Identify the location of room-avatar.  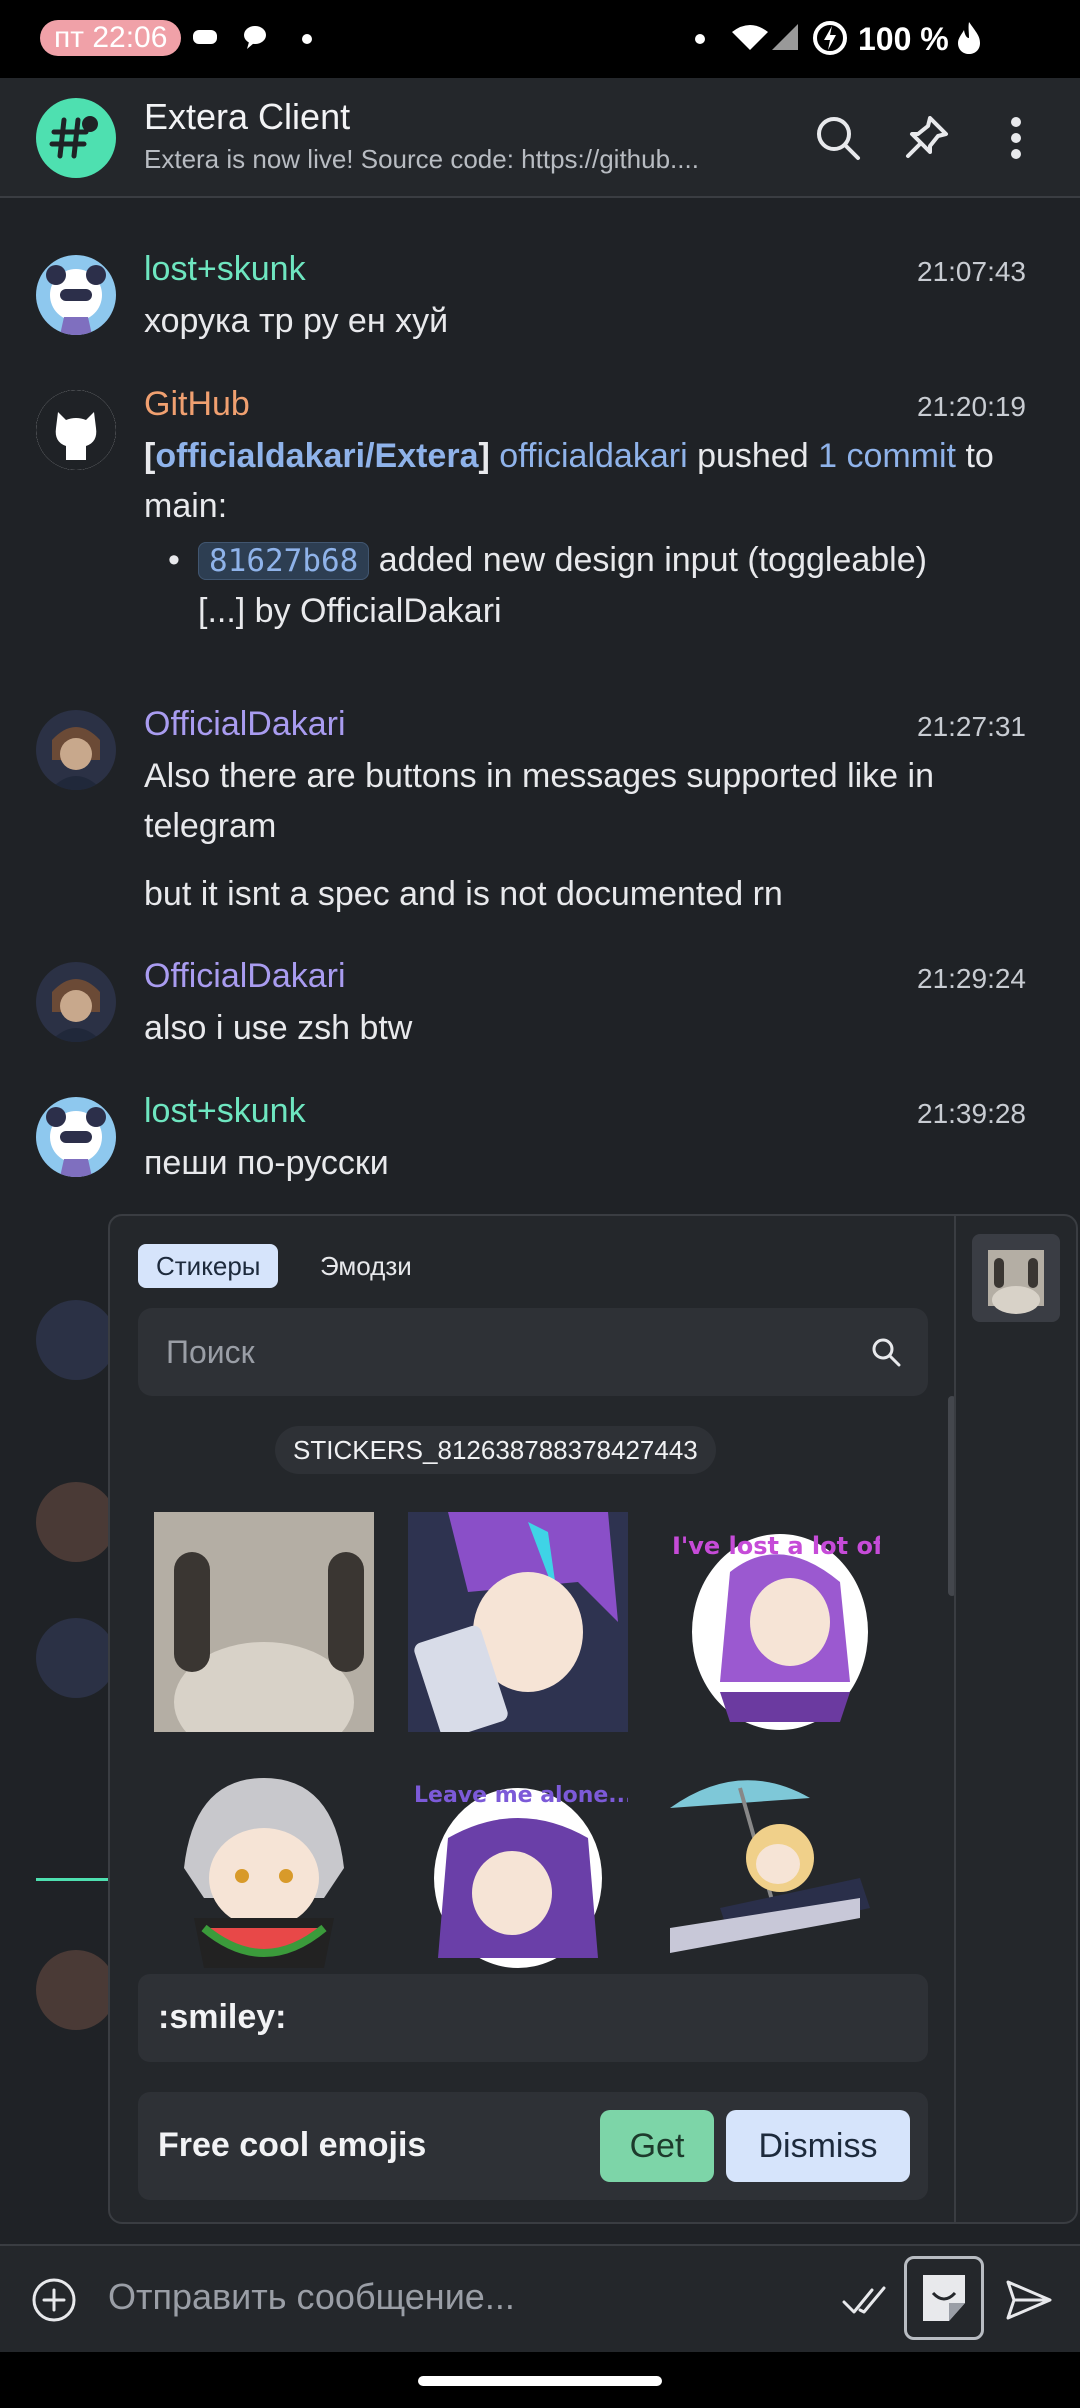
(76, 138).